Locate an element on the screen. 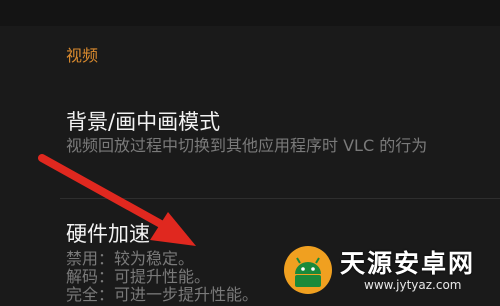 This screenshot has height=306, width=500. setting-description-line: 解码：可提升性能。 is located at coordinates (138, 276).